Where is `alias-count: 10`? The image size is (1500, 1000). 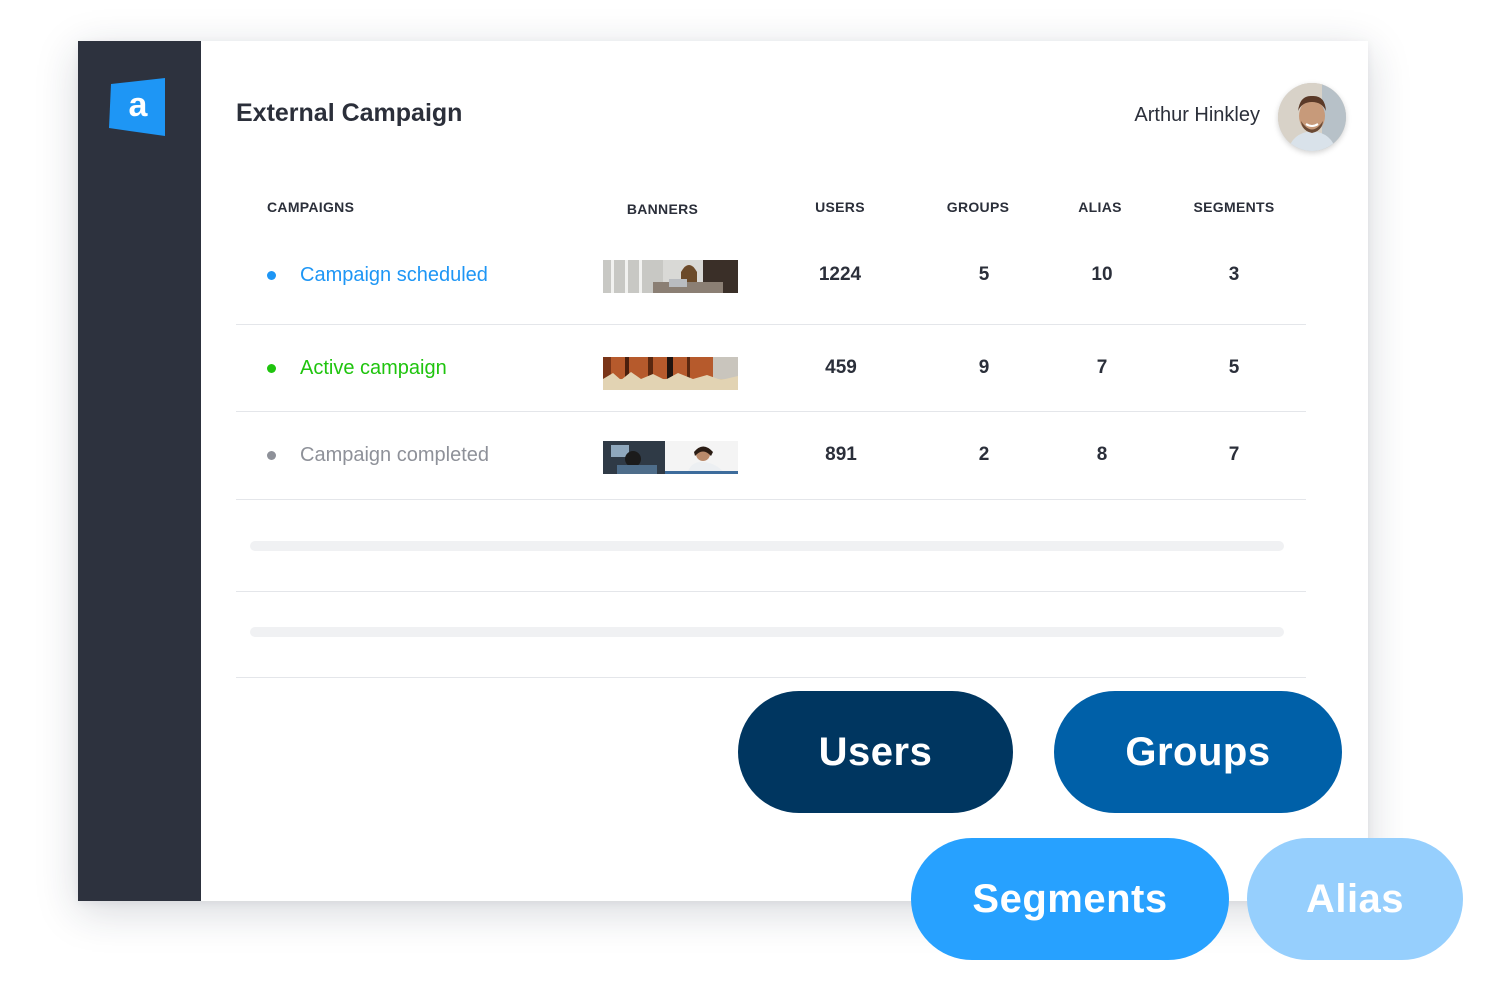
alias-count: 10 is located at coordinates (1102, 274).